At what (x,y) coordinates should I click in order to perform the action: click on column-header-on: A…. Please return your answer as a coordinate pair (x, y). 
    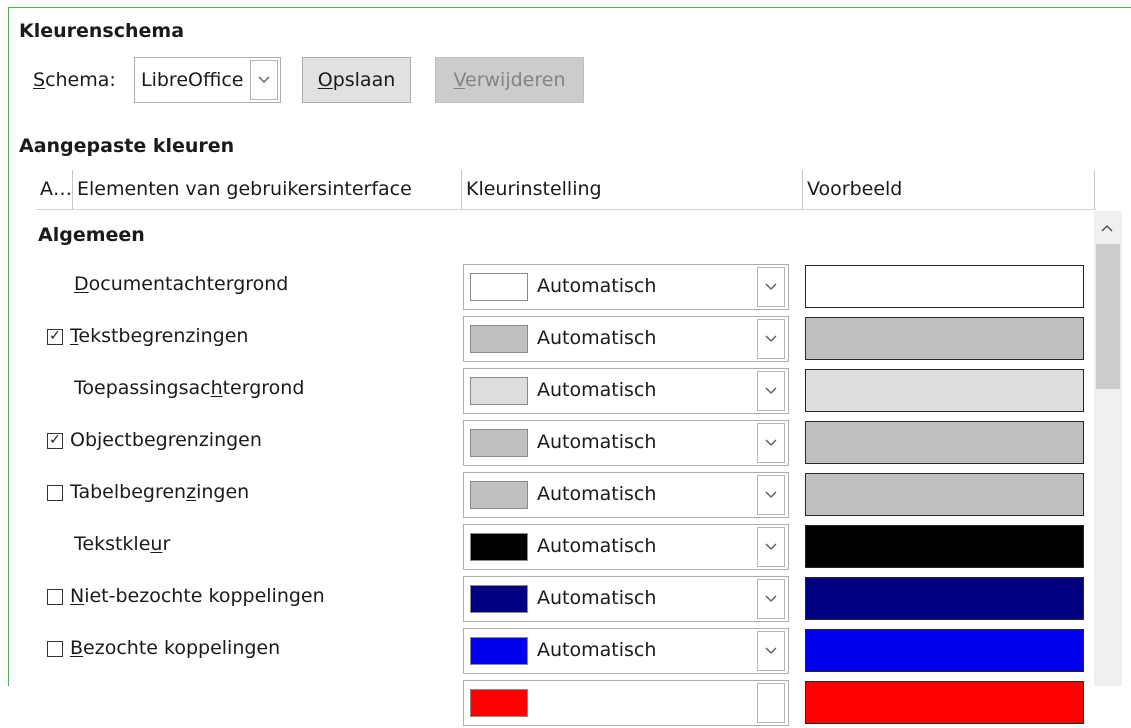
    Looking at the image, I should click on (53, 189).